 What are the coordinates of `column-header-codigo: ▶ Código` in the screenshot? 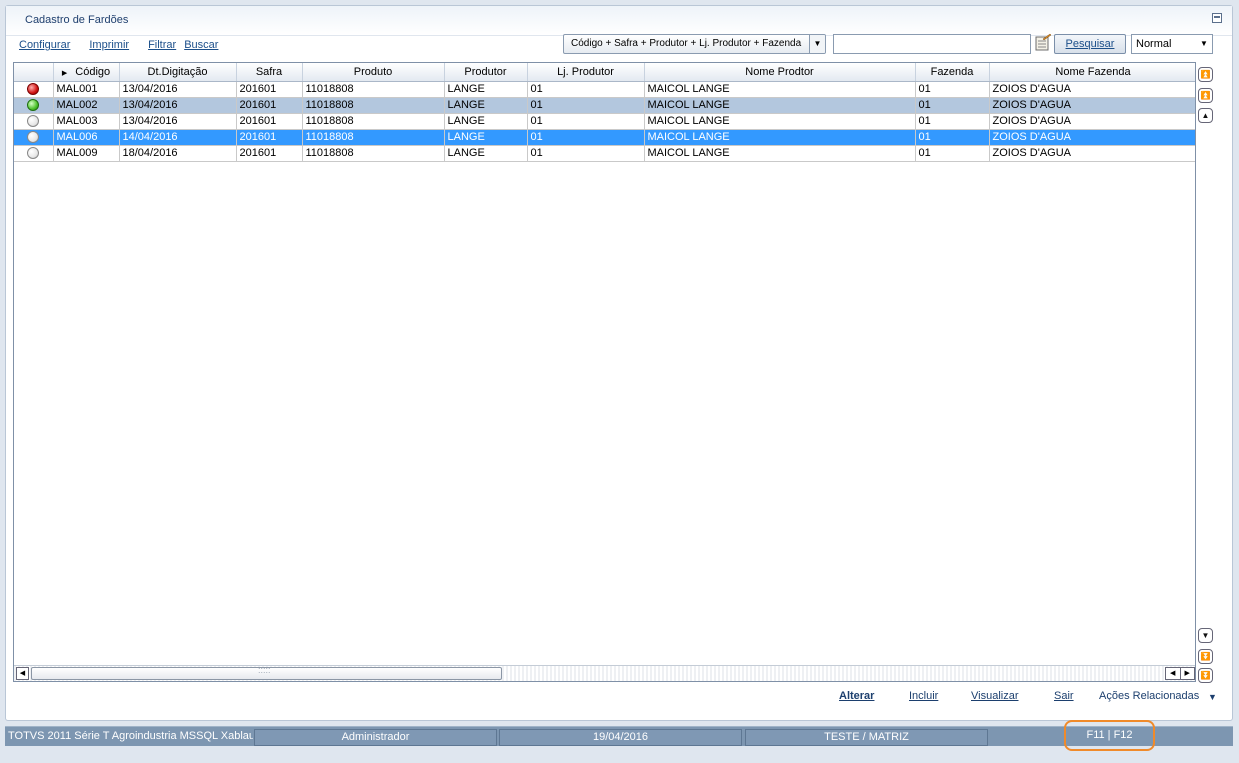 It's located at (86, 72).